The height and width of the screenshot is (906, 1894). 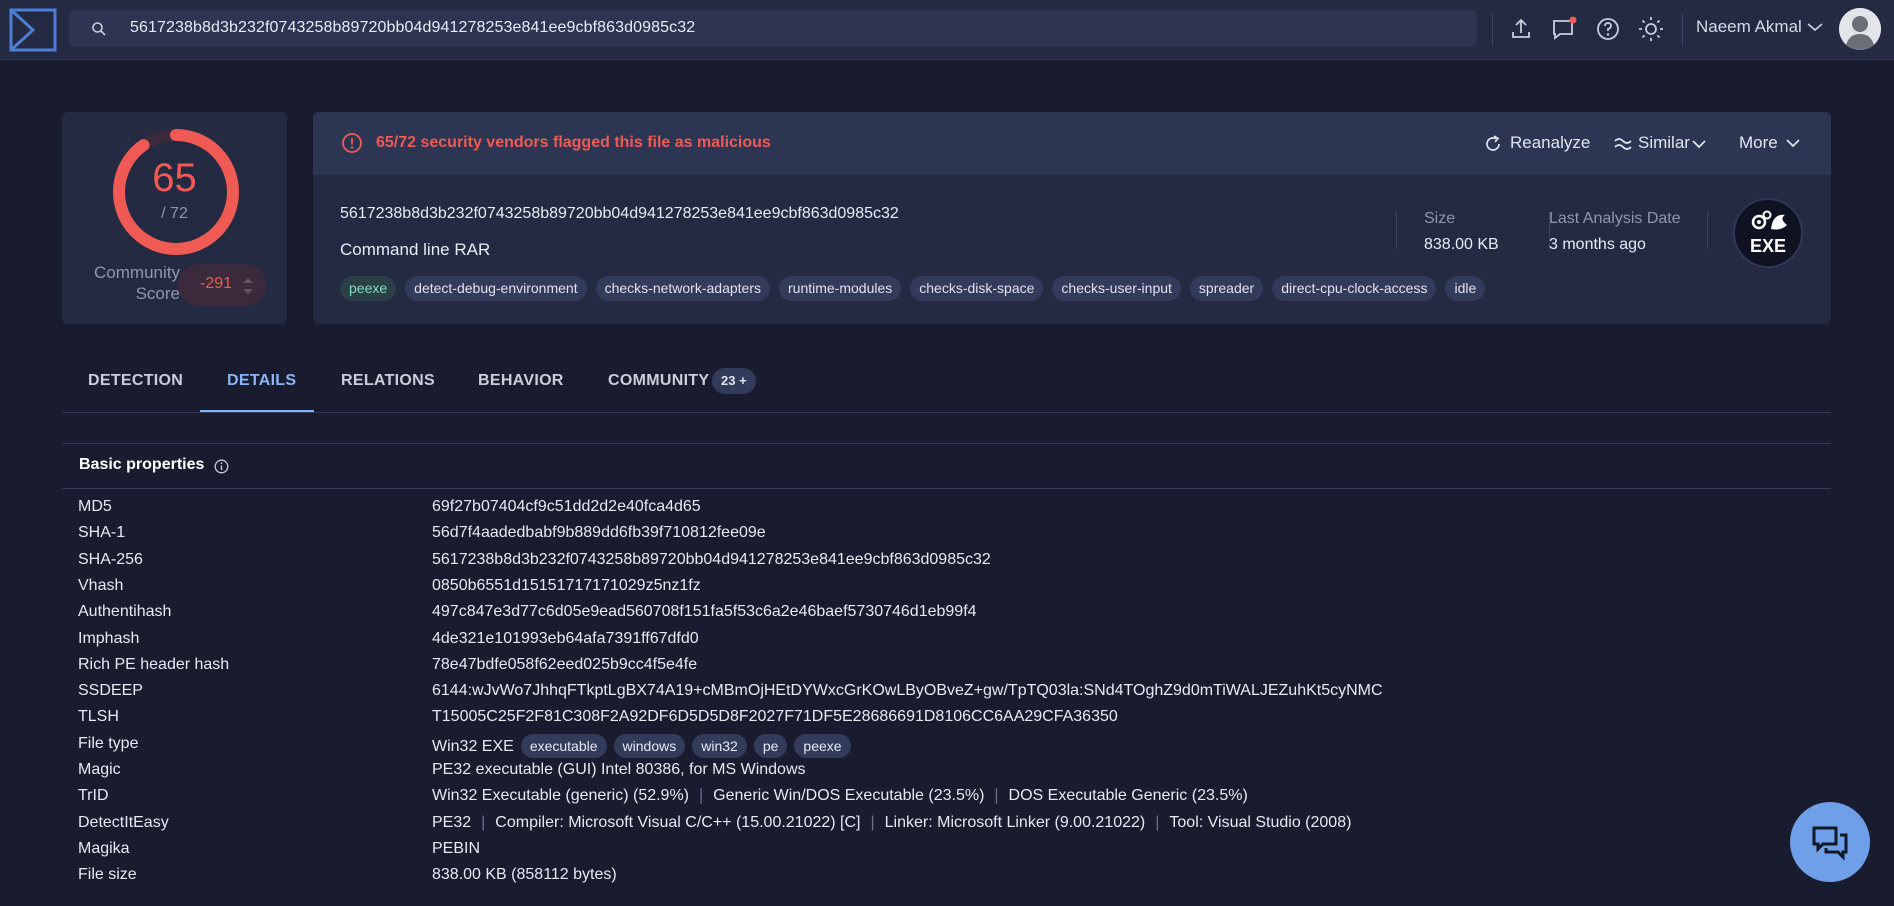 I want to click on chat-notification-icon, so click(x=1564, y=29).